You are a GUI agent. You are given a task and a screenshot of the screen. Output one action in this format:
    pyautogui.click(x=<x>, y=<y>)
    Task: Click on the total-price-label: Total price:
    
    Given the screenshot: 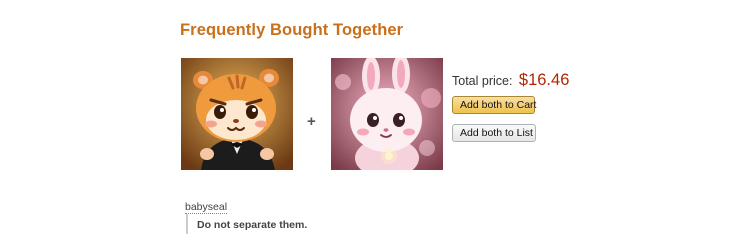 What is the action you would take?
    pyautogui.click(x=482, y=81)
    